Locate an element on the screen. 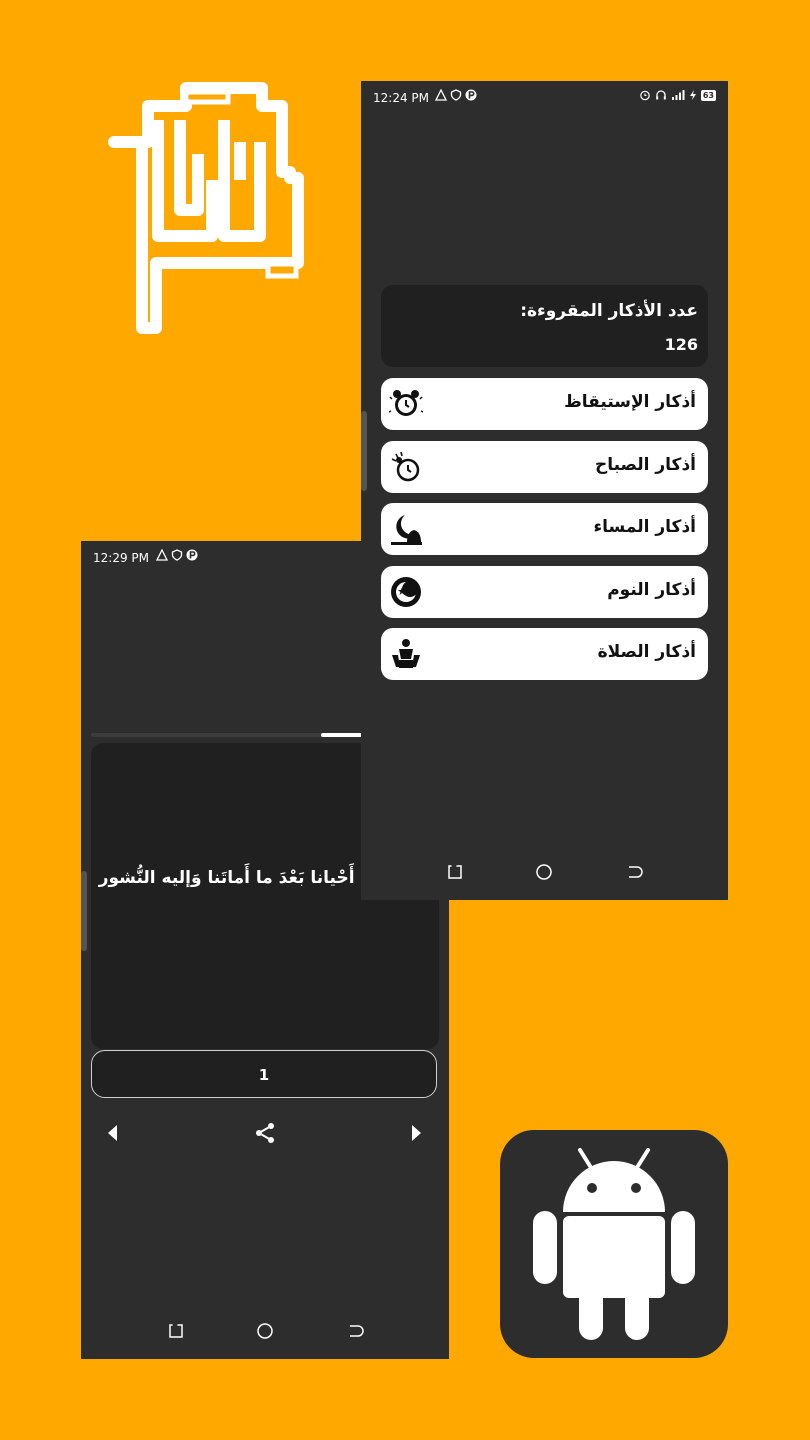  menu-item-label: أذكار المساء is located at coordinates (644, 527).